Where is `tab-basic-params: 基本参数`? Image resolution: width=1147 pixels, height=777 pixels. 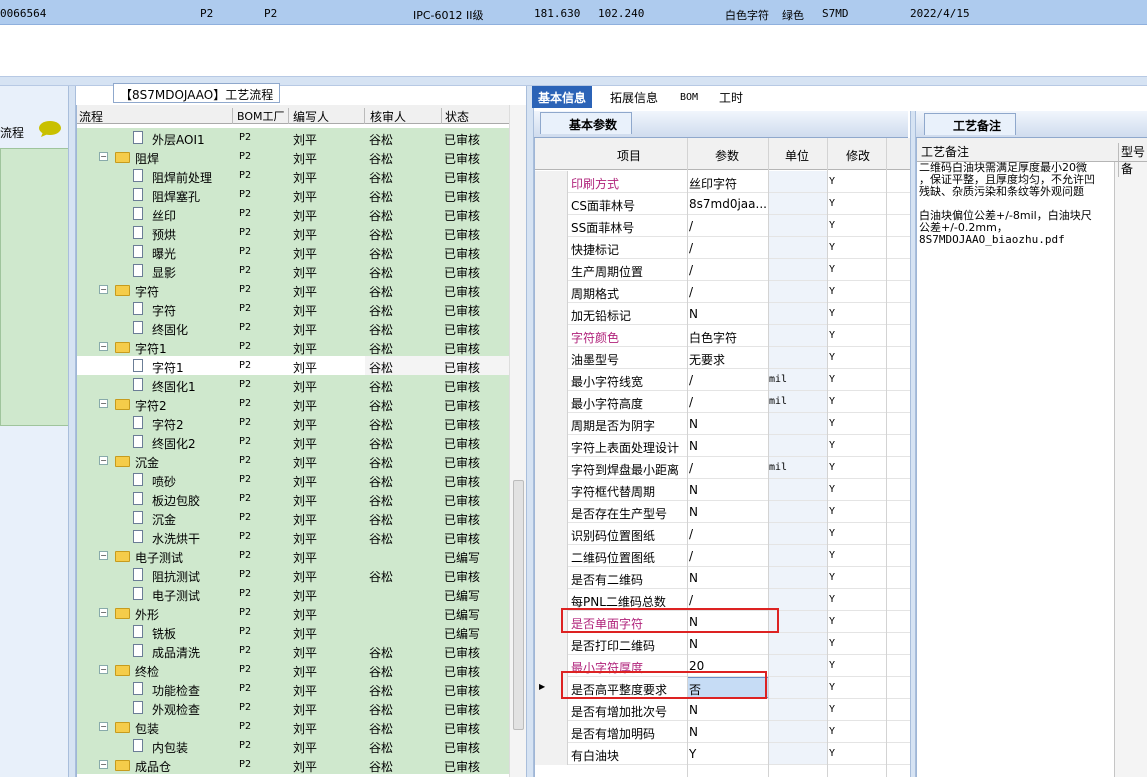 tab-basic-params: 基本参数 is located at coordinates (586, 123).